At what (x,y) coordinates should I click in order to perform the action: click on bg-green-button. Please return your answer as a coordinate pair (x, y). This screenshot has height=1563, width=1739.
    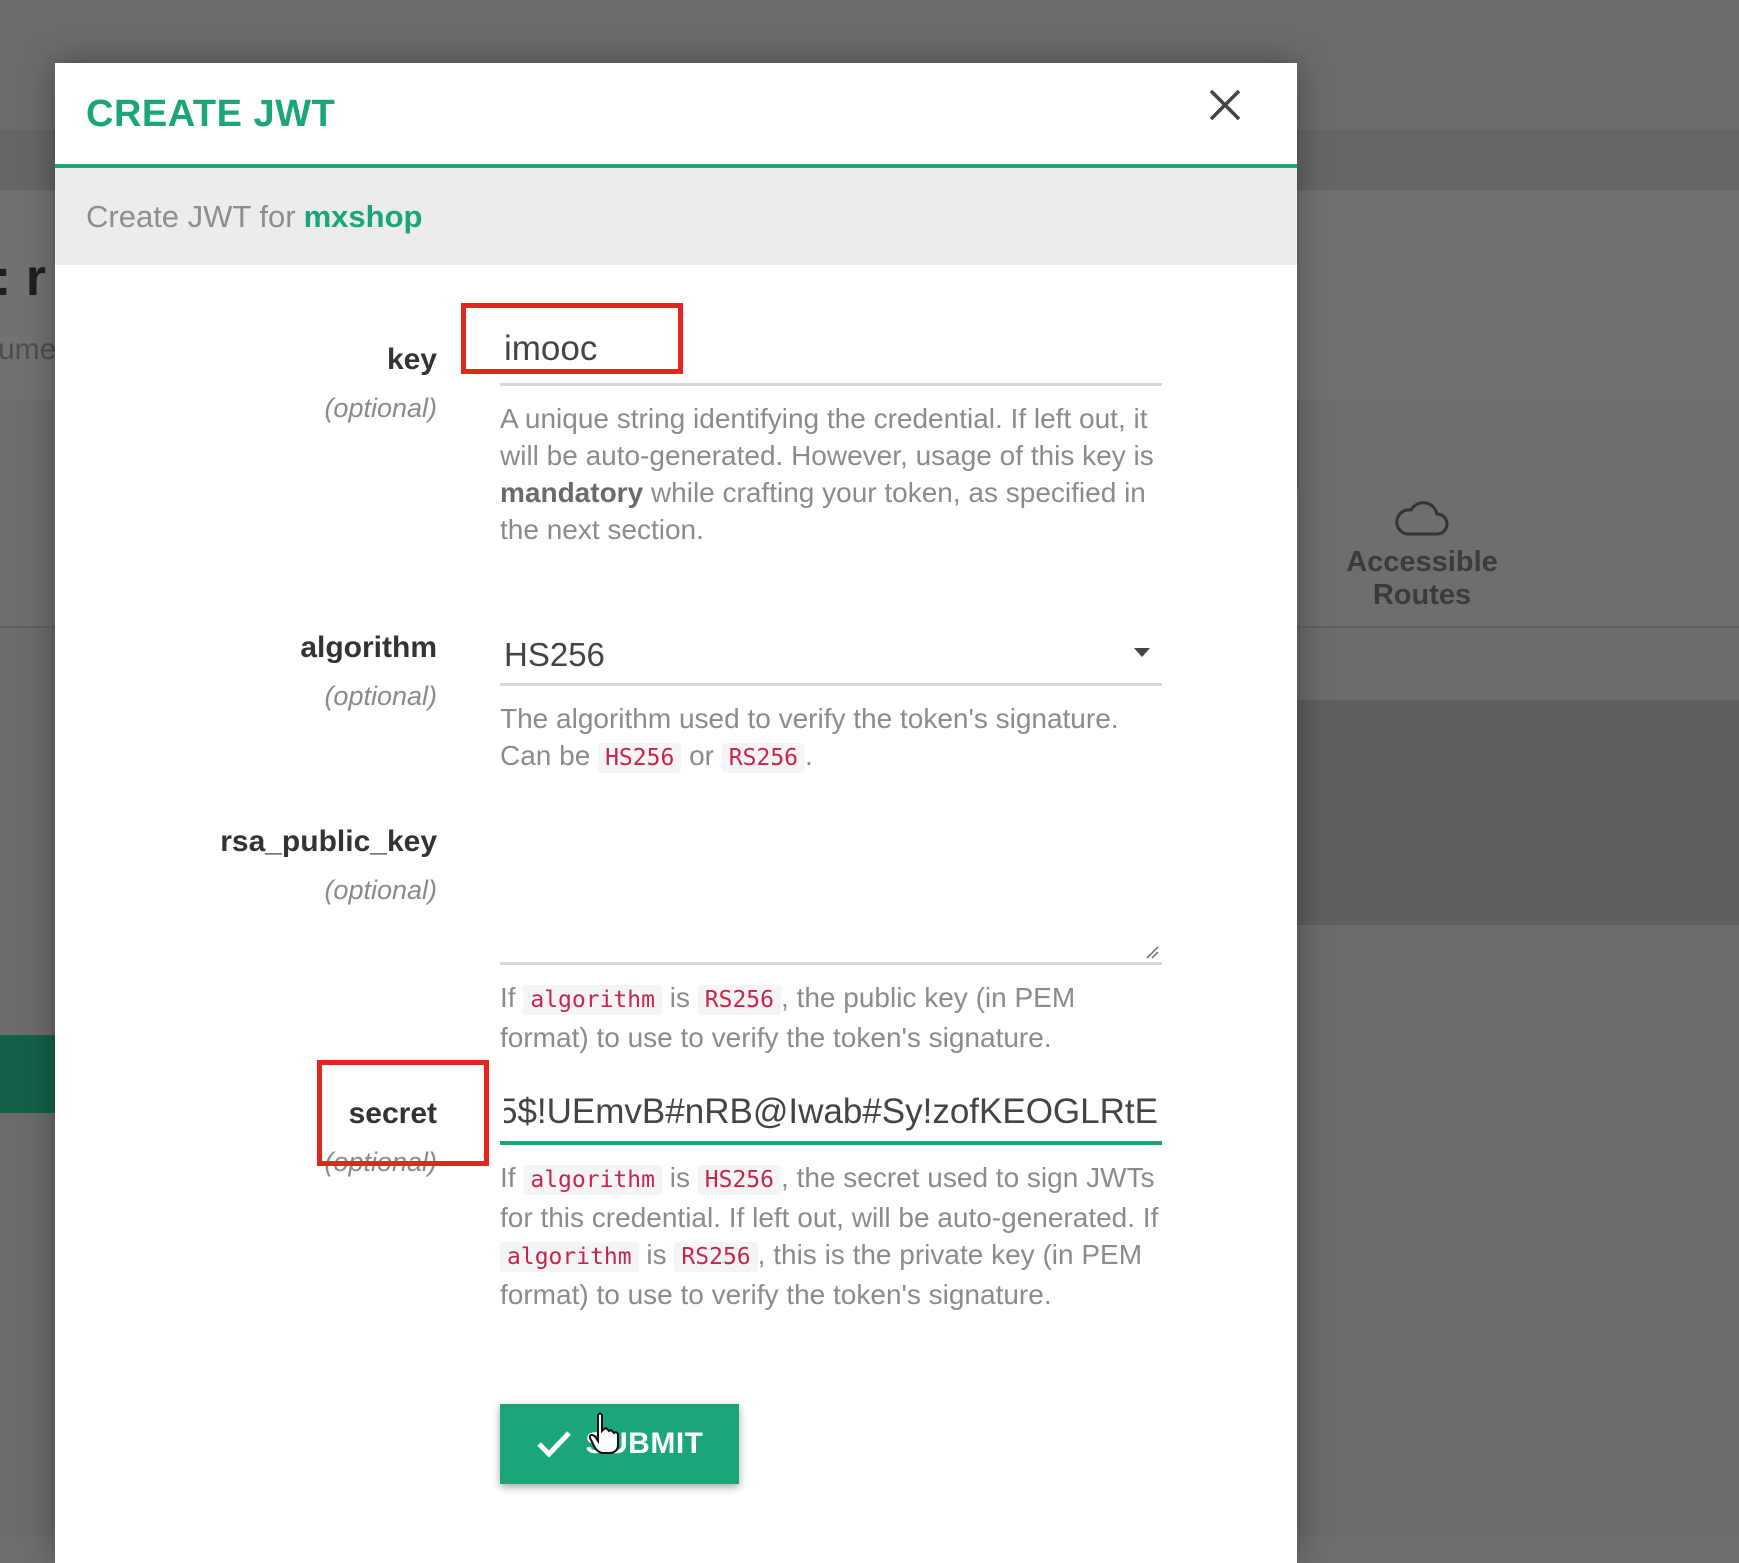
    Looking at the image, I should click on (30, 1074).